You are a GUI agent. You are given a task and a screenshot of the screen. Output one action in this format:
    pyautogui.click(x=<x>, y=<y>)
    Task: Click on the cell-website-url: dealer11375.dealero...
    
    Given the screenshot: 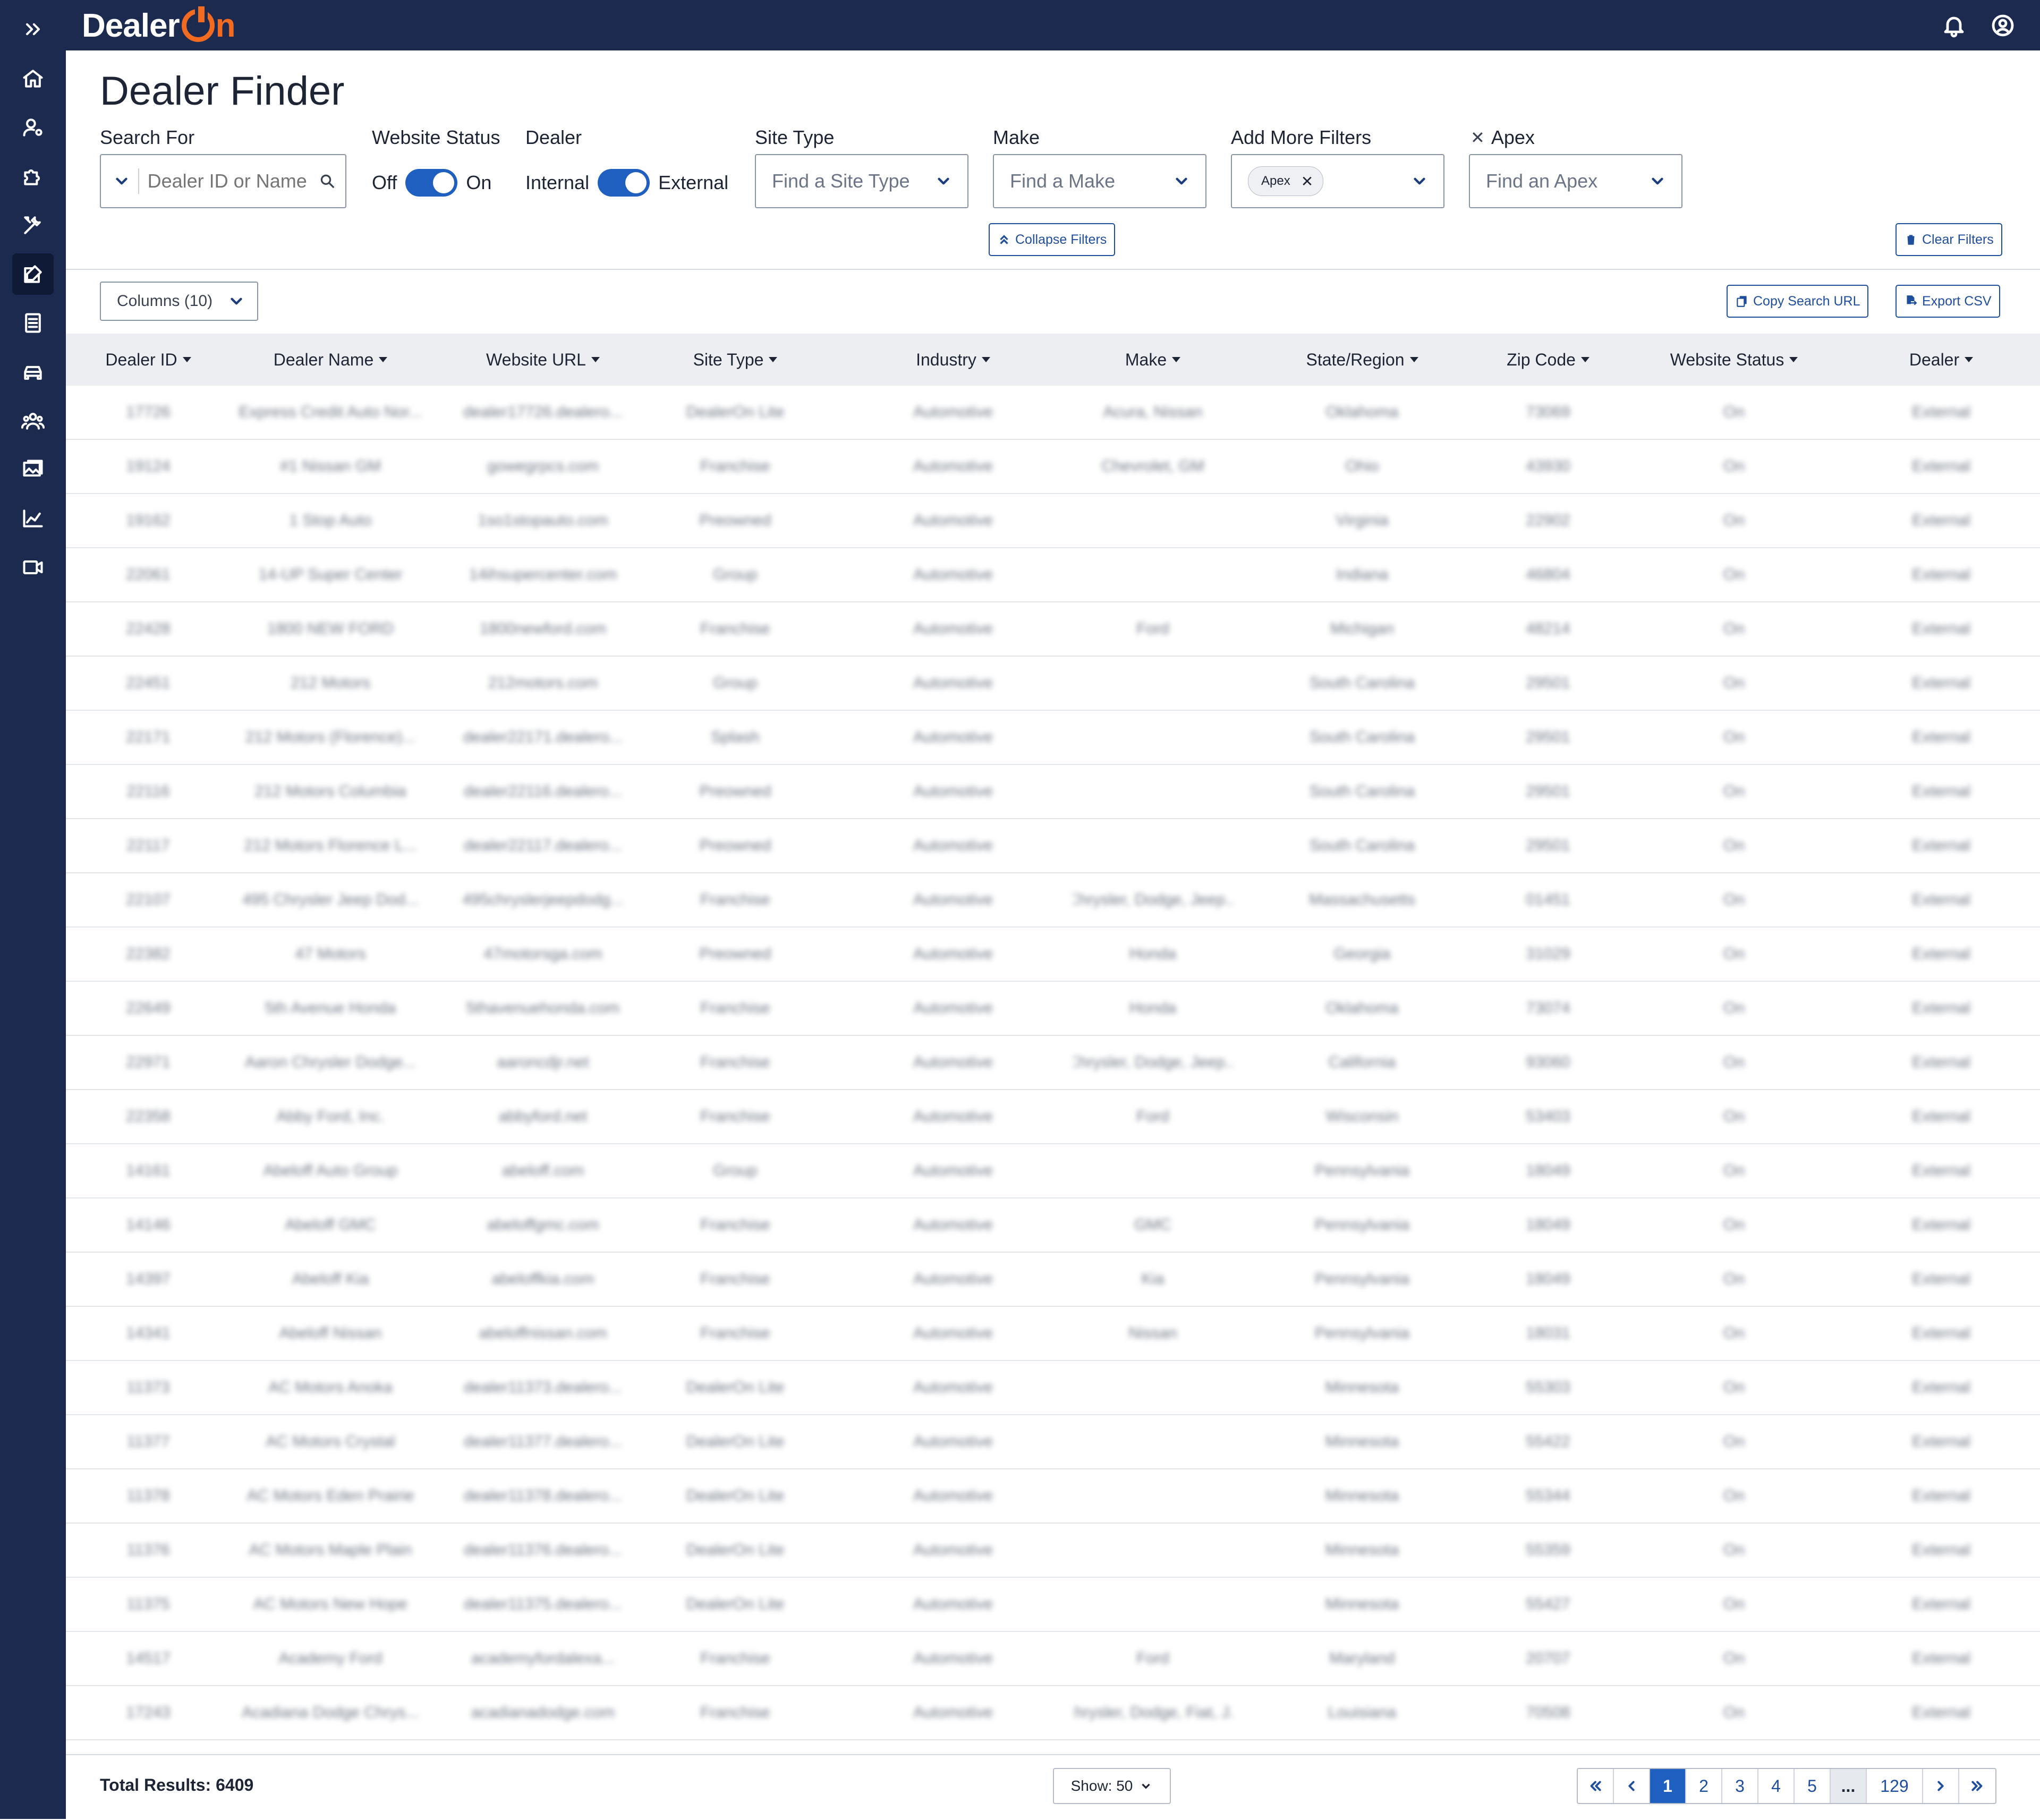 What is the action you would take?
    pyautogui.click(x=543, y=1604)
    